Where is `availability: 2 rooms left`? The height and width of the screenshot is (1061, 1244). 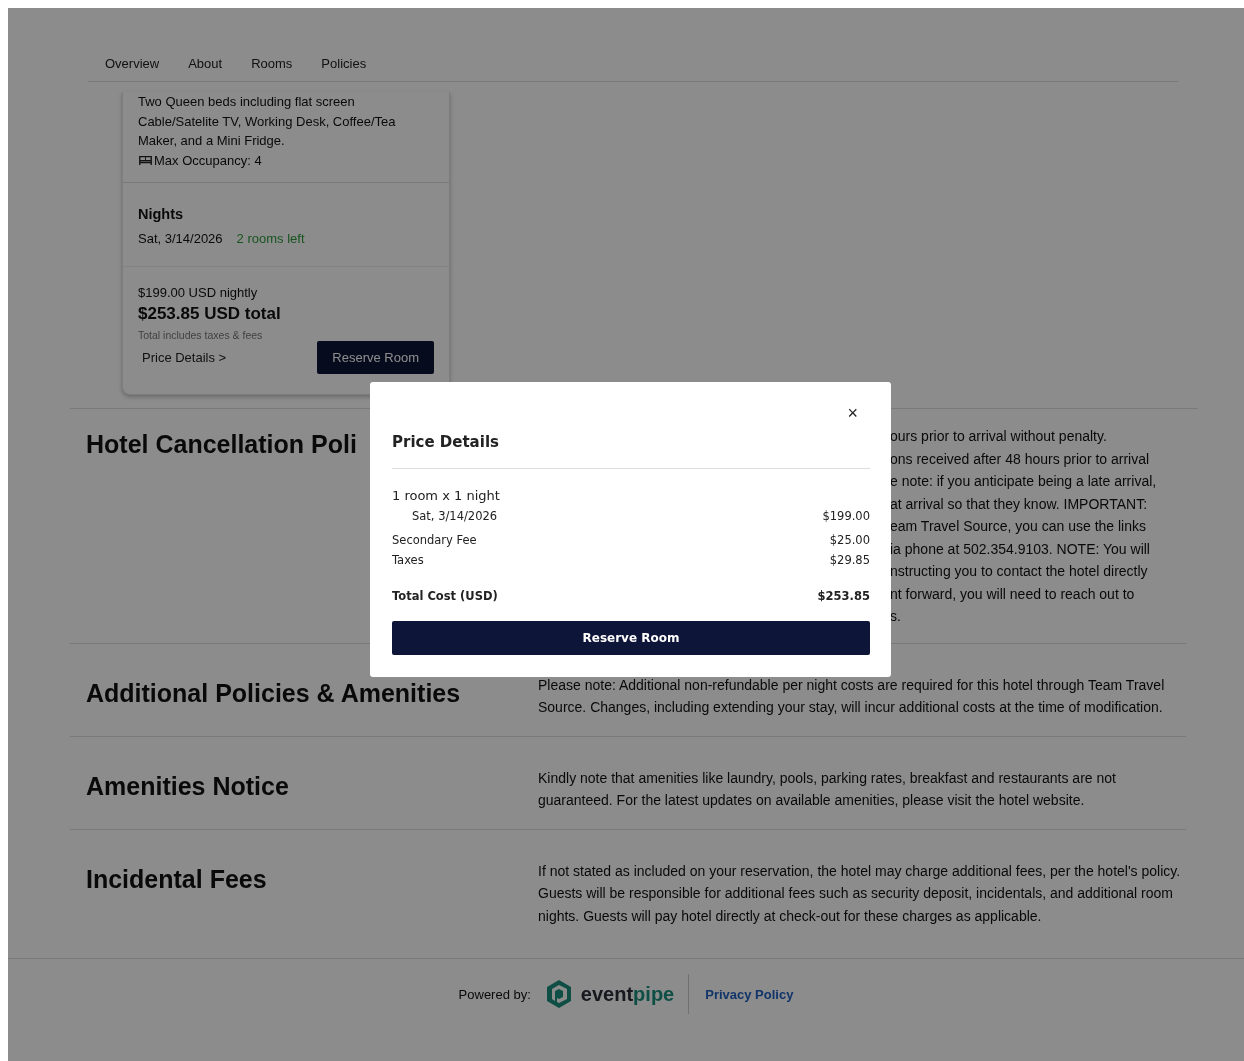 availability: 2 rooms left is located at coordinates (270, 238).